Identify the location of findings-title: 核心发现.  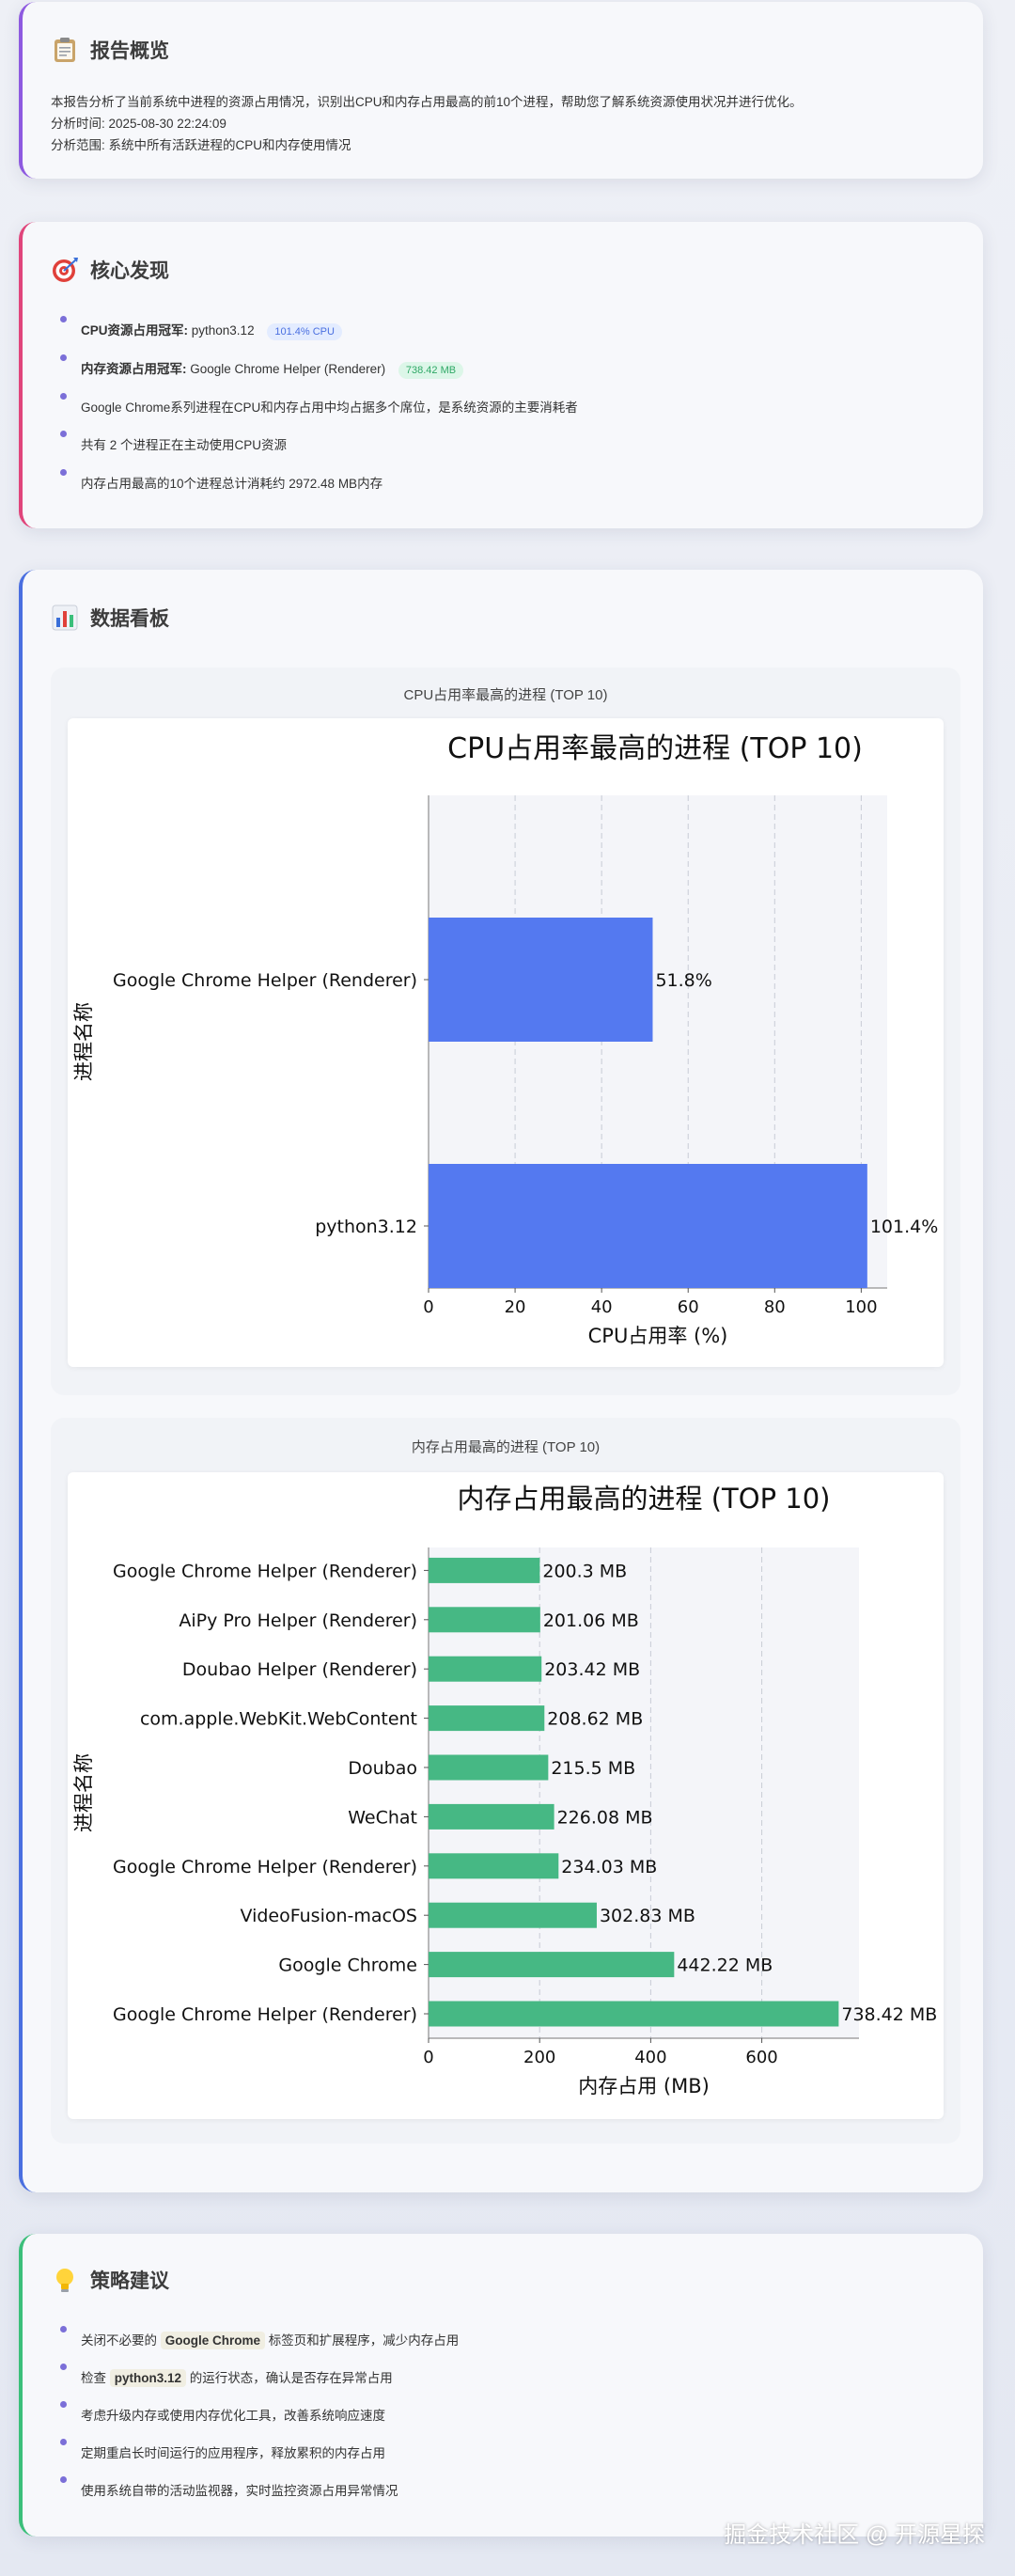
(129, 271).